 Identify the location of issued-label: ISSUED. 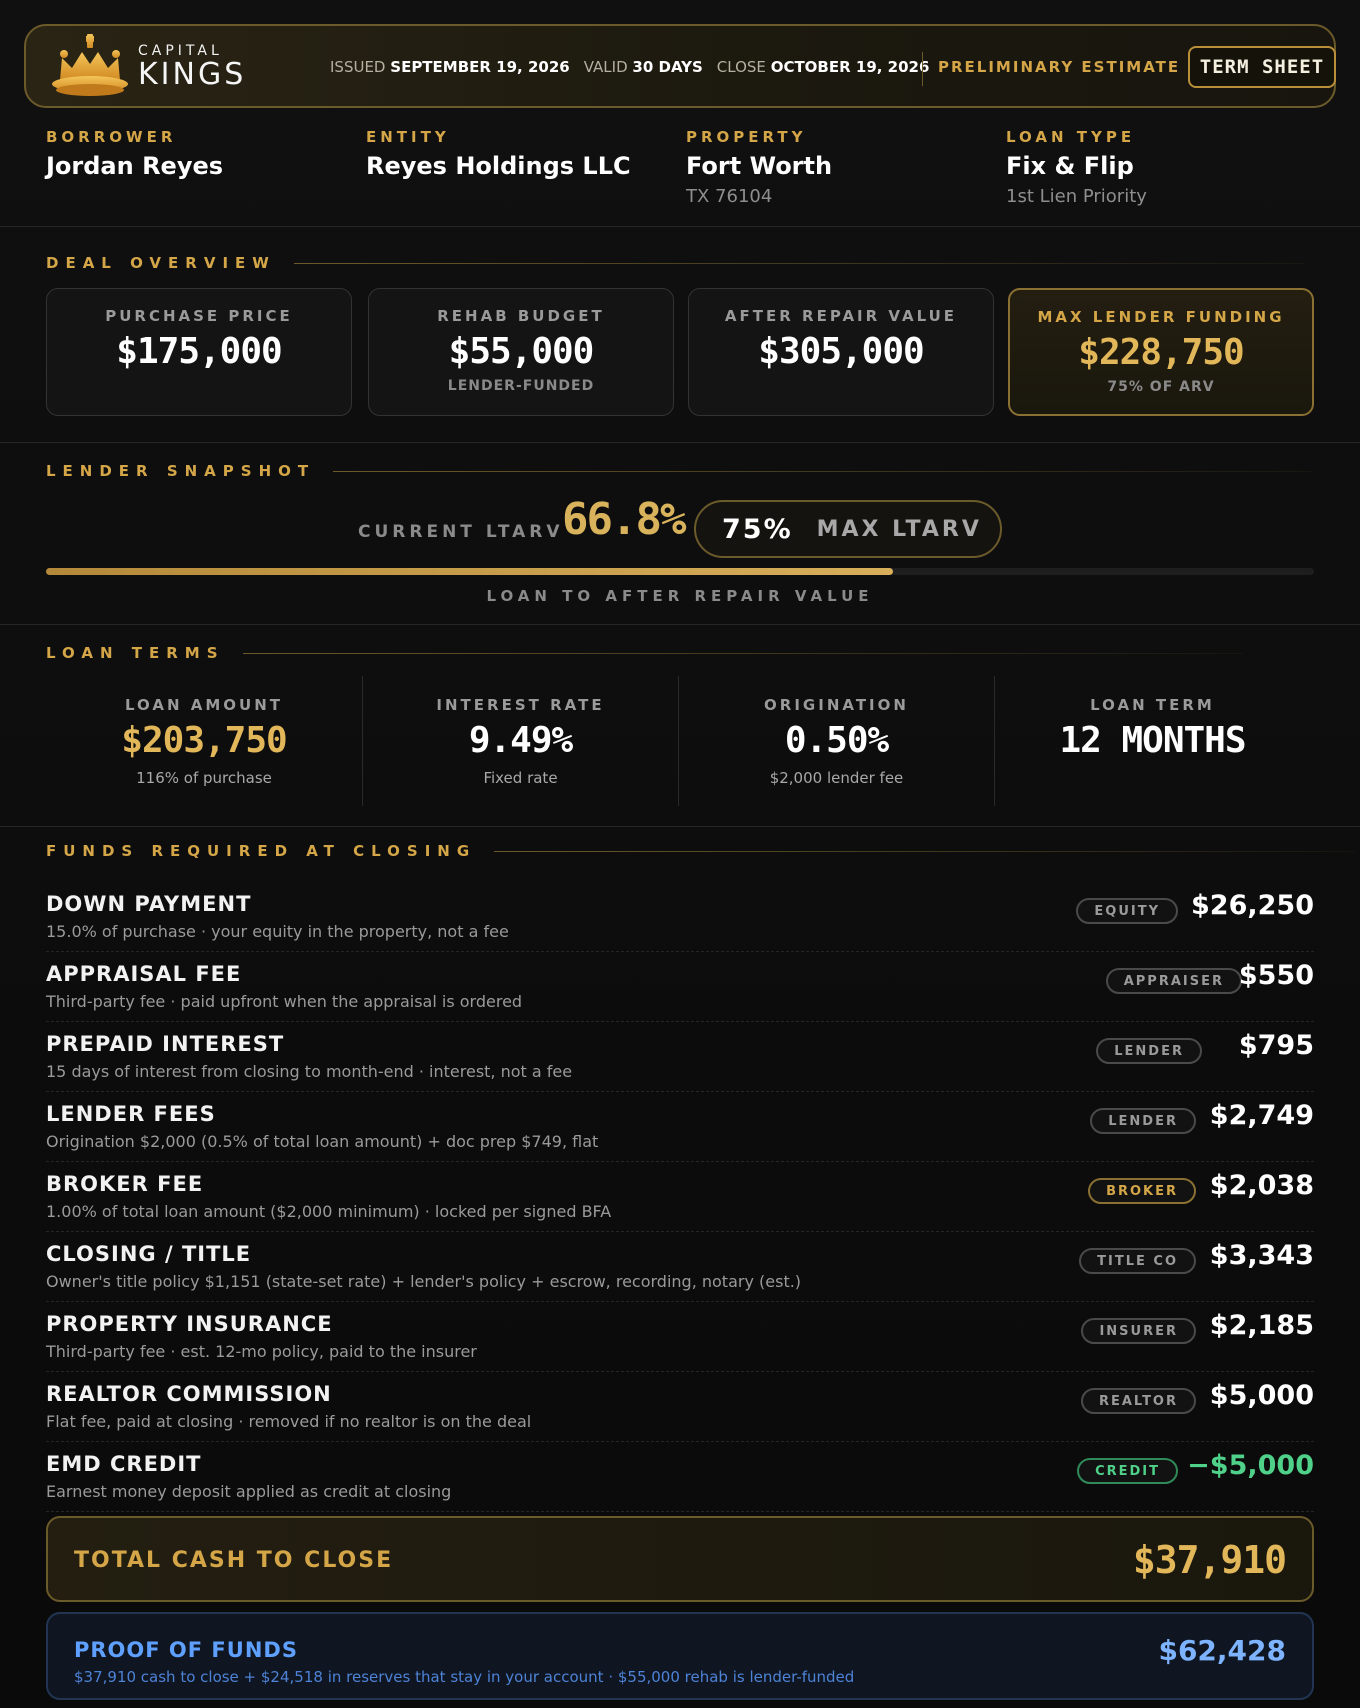
(358, 67).